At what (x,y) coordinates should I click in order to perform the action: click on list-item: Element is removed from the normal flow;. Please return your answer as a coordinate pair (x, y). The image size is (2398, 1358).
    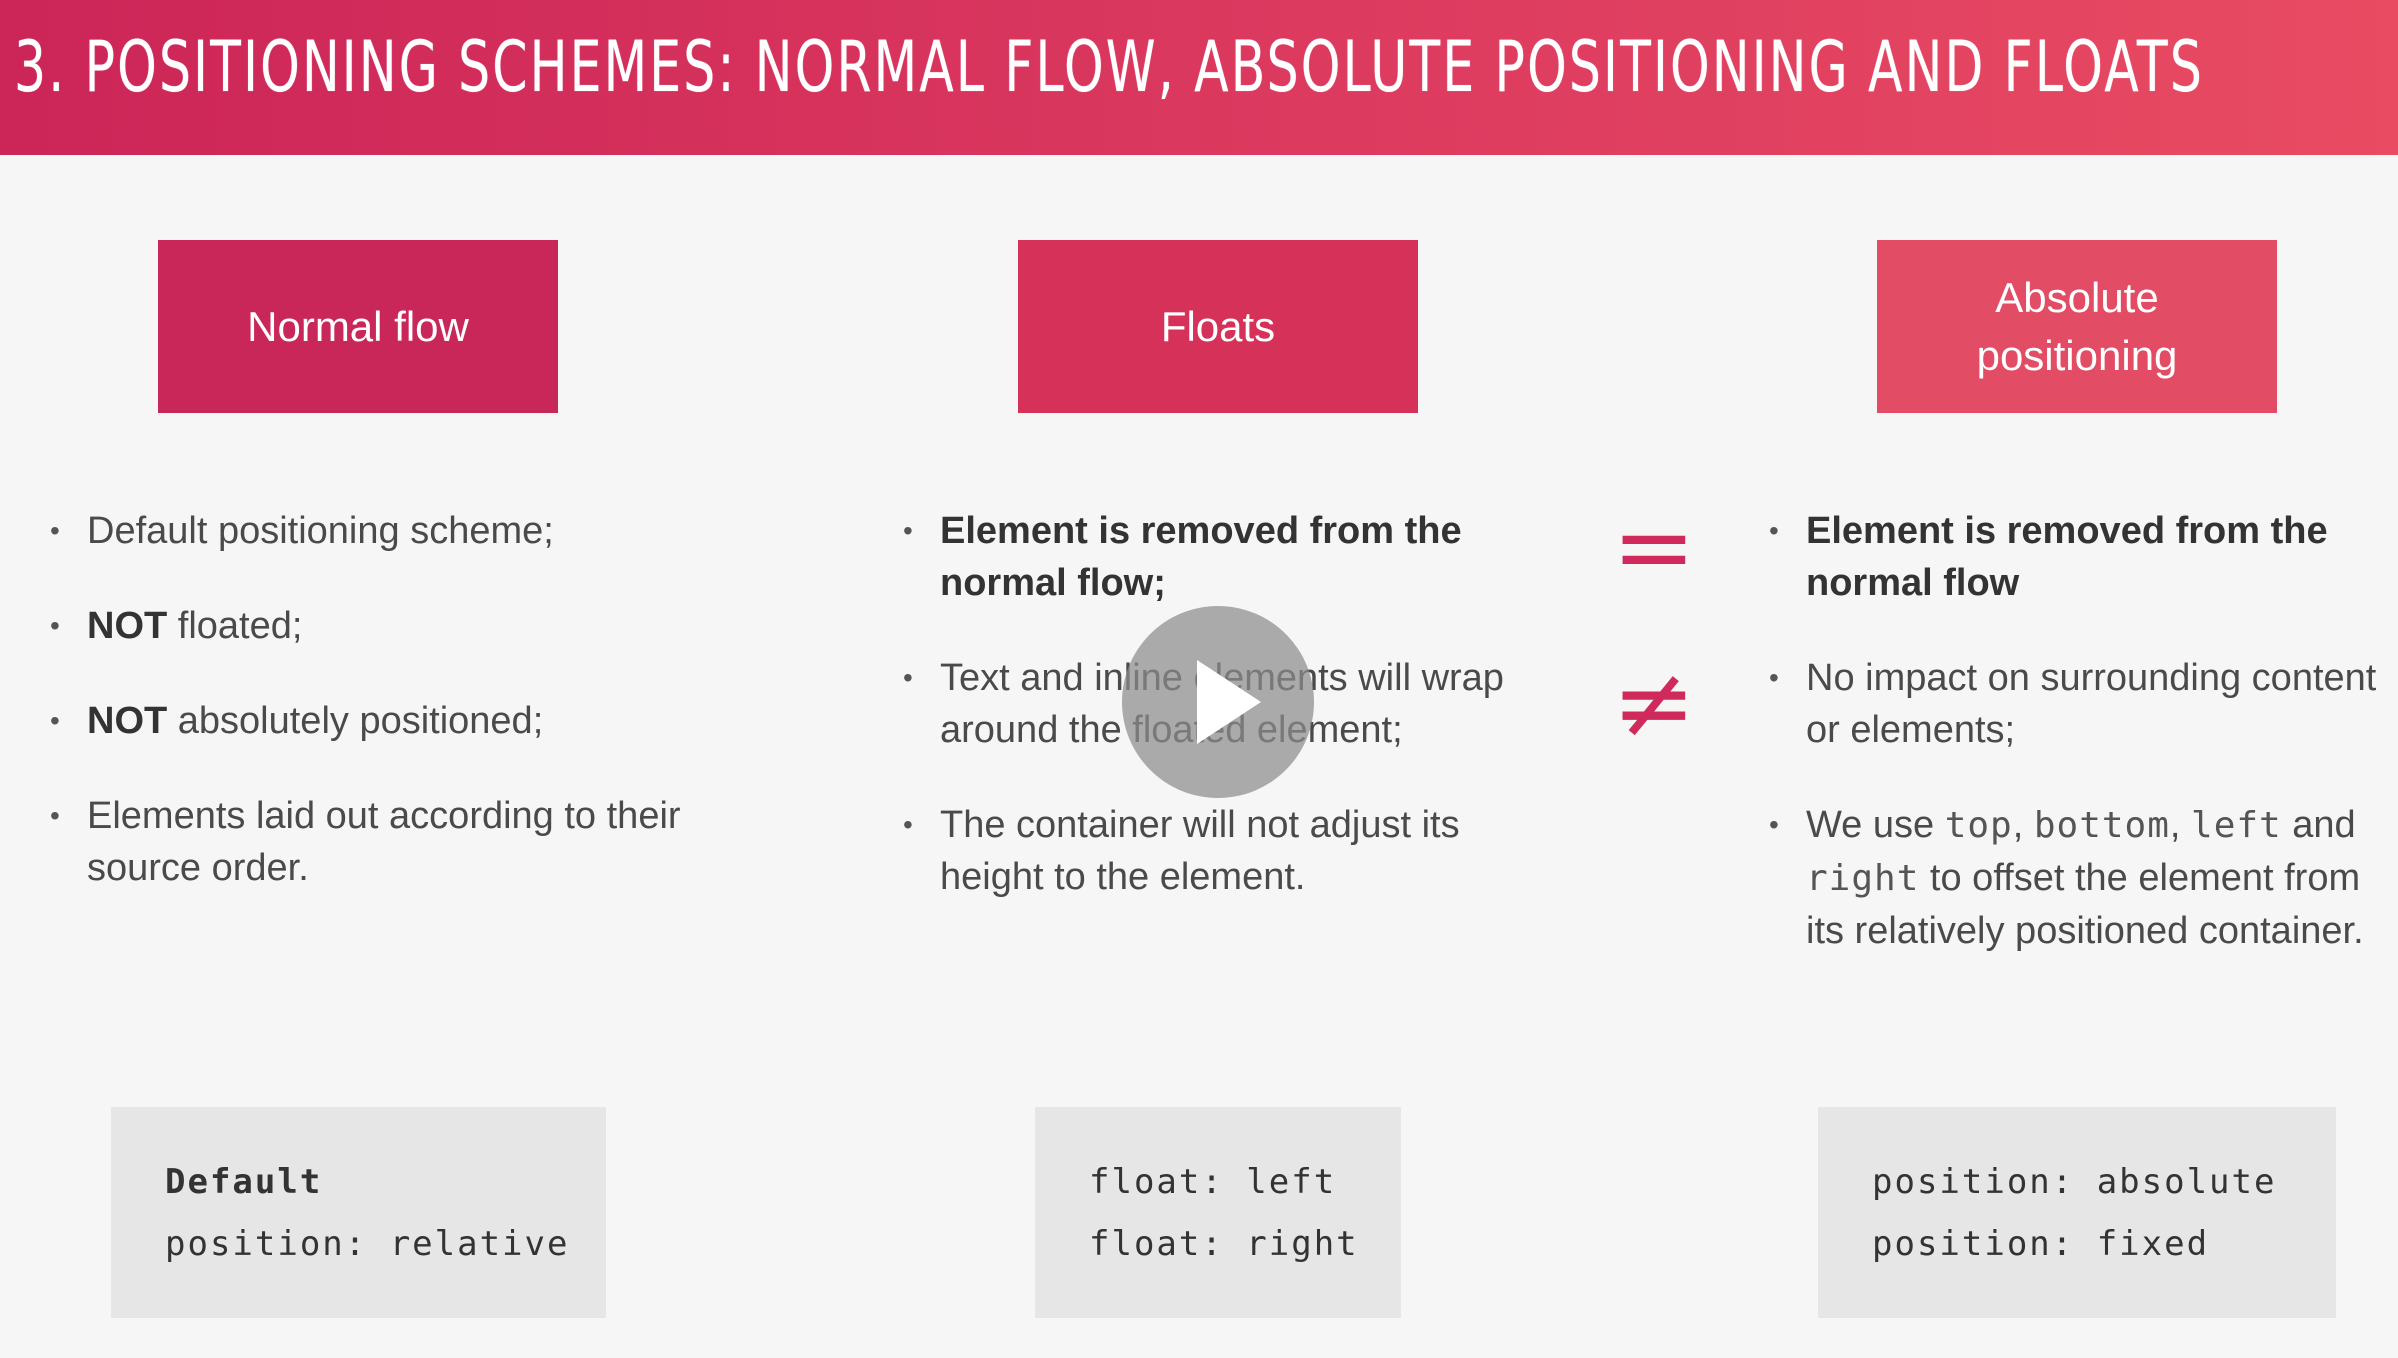
    Looking at the image, I should click on (1223, 557).